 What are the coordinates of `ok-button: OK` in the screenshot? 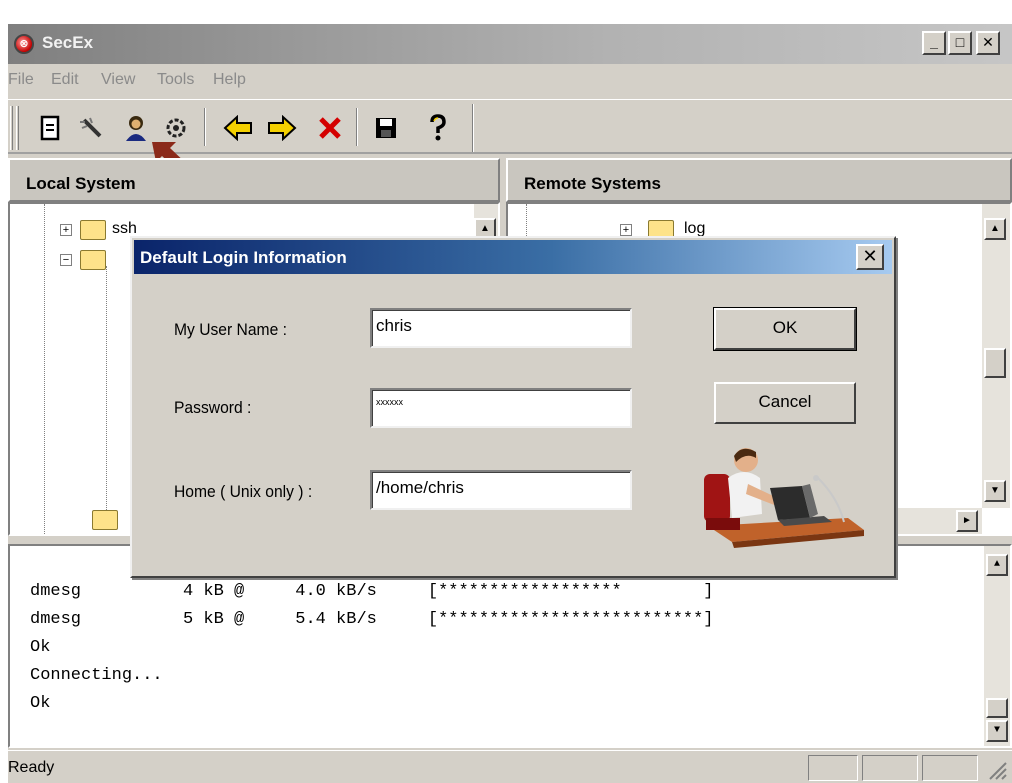 It's located at (785, 329).